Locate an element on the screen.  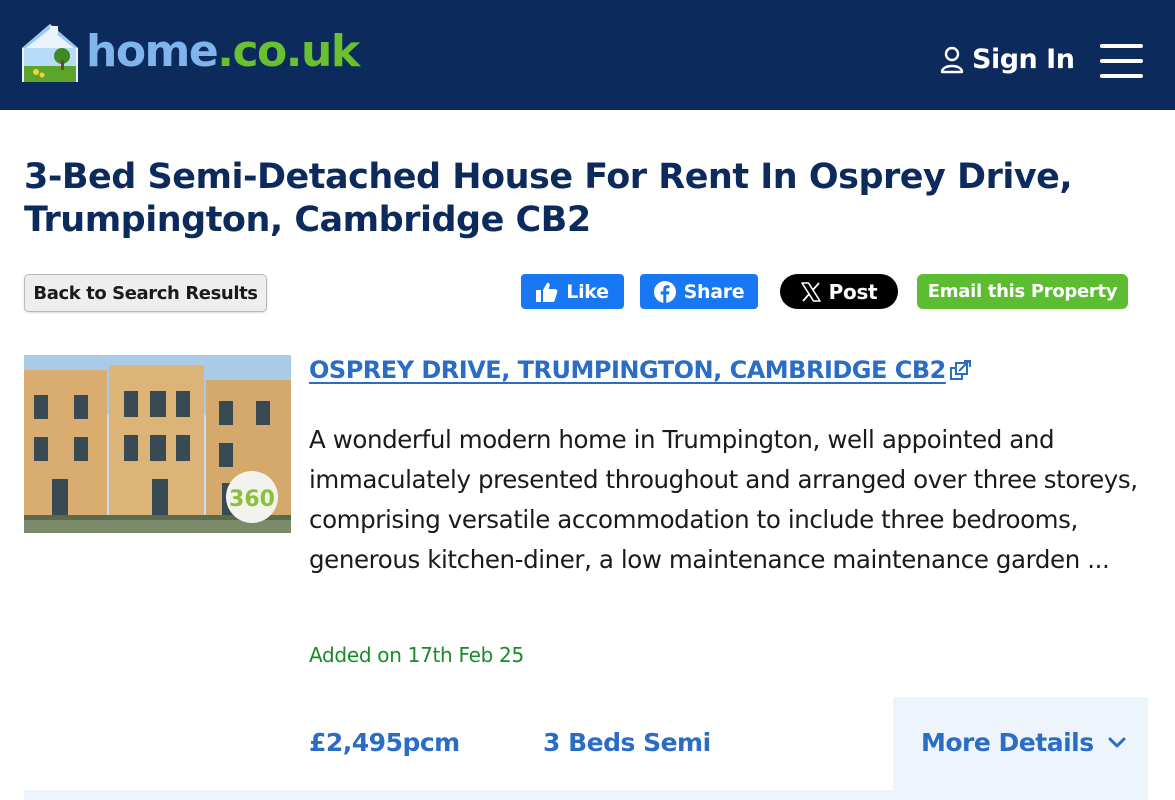
more-details-button: More Details is located at coordinates (1020, 748).